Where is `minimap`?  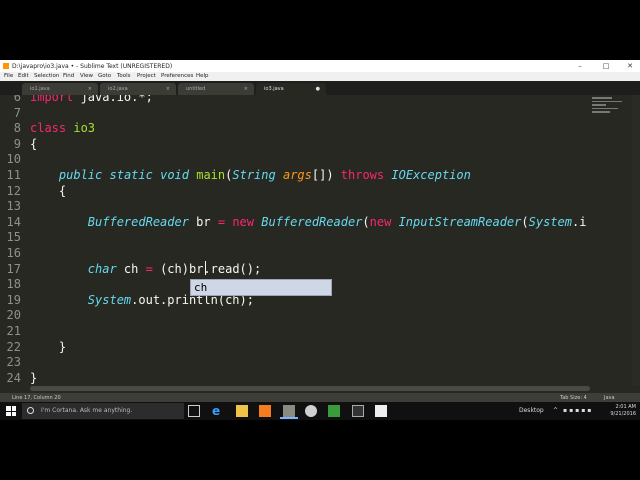
minimap is located at coordinates (610, 110).